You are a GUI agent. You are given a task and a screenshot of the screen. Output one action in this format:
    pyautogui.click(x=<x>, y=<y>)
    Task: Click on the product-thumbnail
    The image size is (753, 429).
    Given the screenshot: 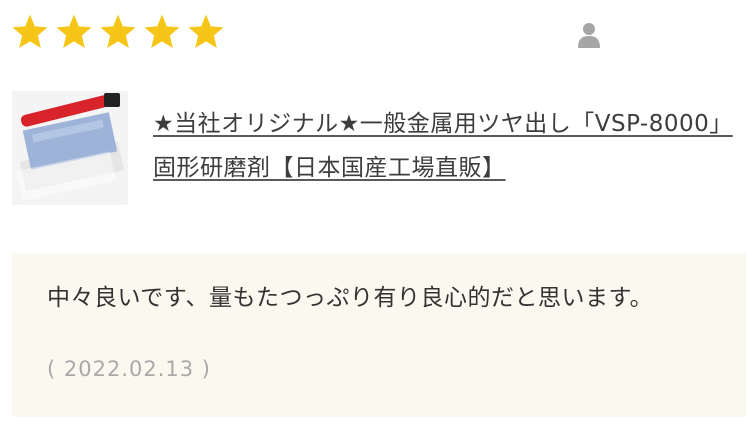 What is the action you would take?
    pyautogui.click(x=70, y=148)
    